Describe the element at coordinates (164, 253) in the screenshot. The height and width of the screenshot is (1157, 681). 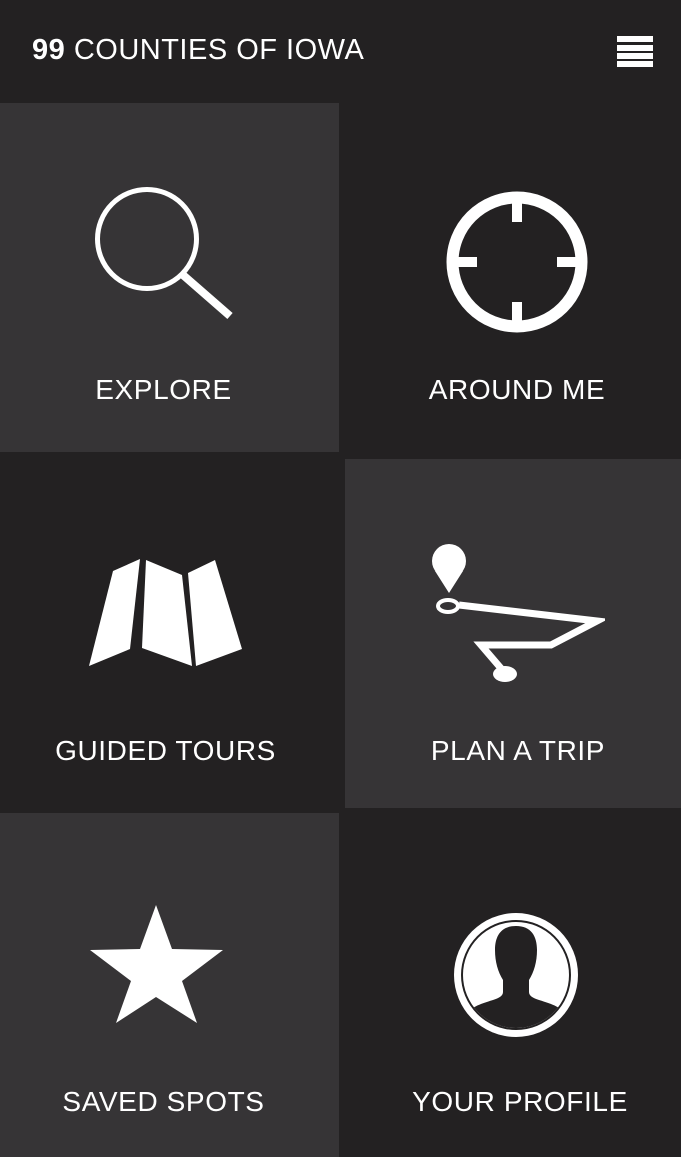
I see `search-icon` at that location.